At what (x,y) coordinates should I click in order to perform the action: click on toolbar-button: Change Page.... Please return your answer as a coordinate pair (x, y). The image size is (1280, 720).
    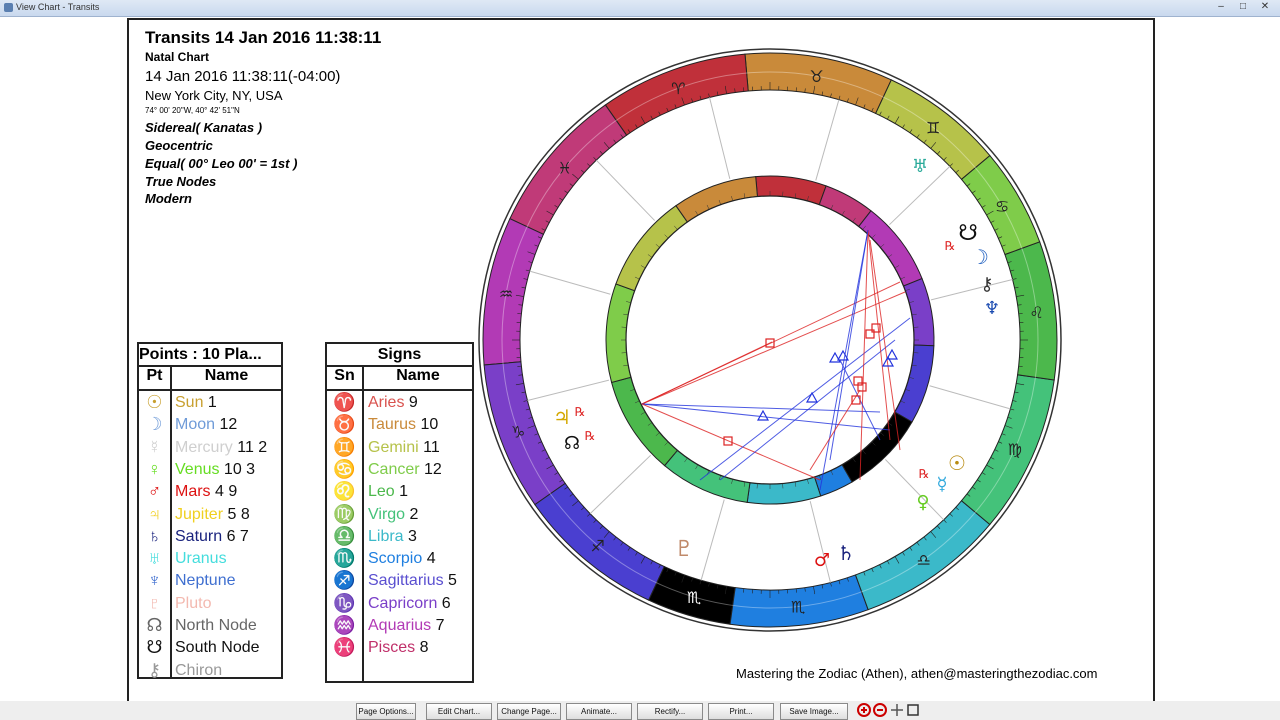
    Looking at the image, I should click on (529, 711).